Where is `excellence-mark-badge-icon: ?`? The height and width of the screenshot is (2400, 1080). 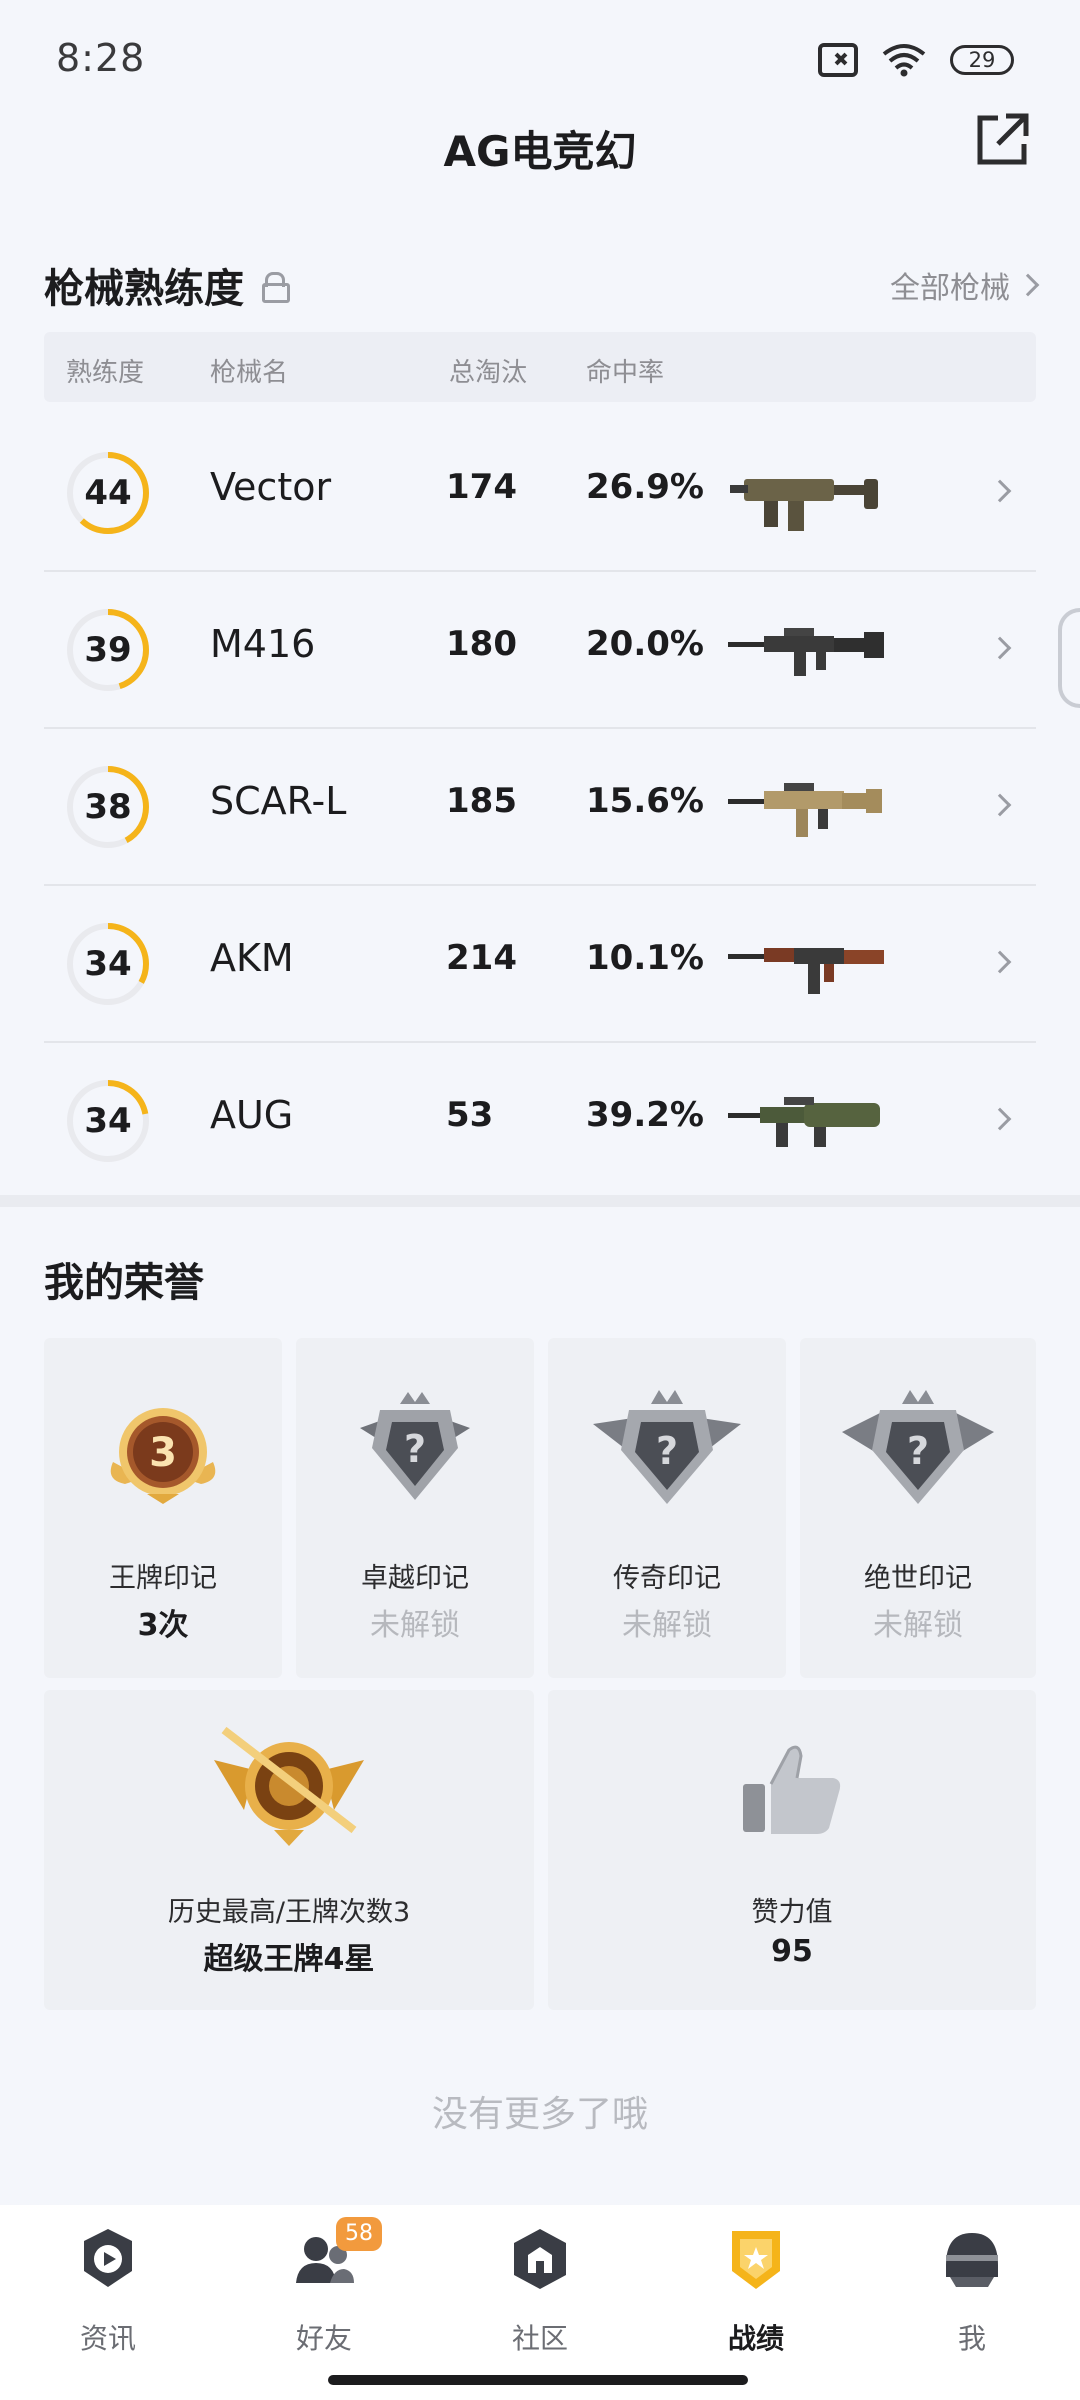 excellence-mark-badge-icon: ? is located at coordinates (415, 1446).